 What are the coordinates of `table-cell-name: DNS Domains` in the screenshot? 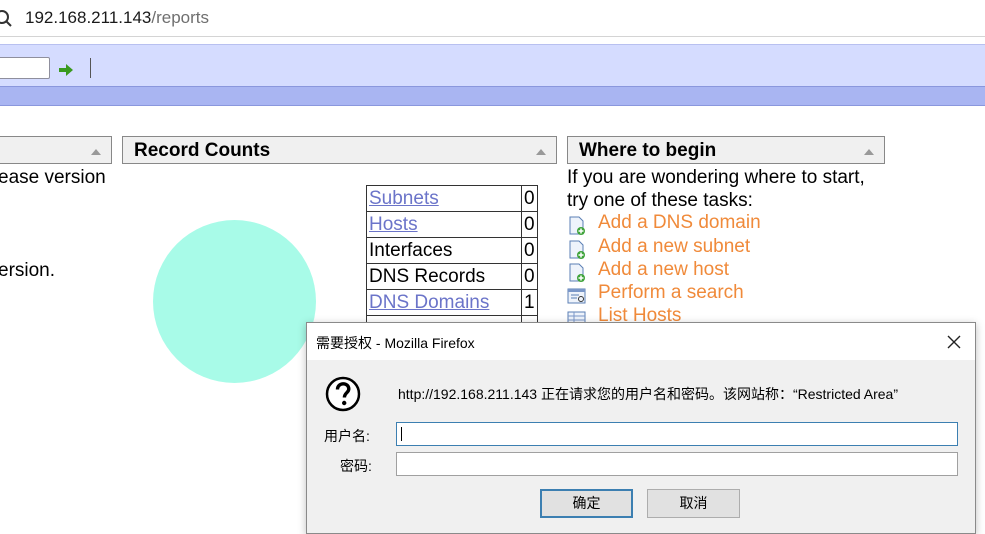 It's located at (444, 302).